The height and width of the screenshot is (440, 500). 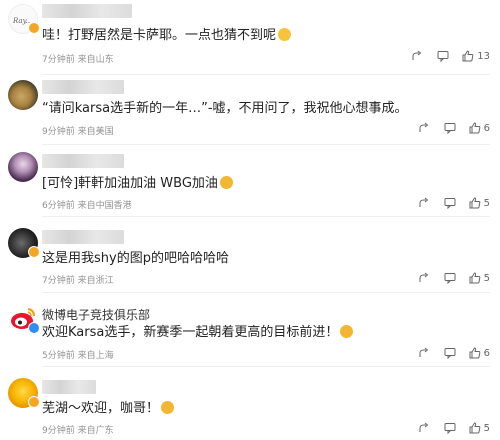 I want to click on heart-eyes-emoji, so click(x=285, y=34).